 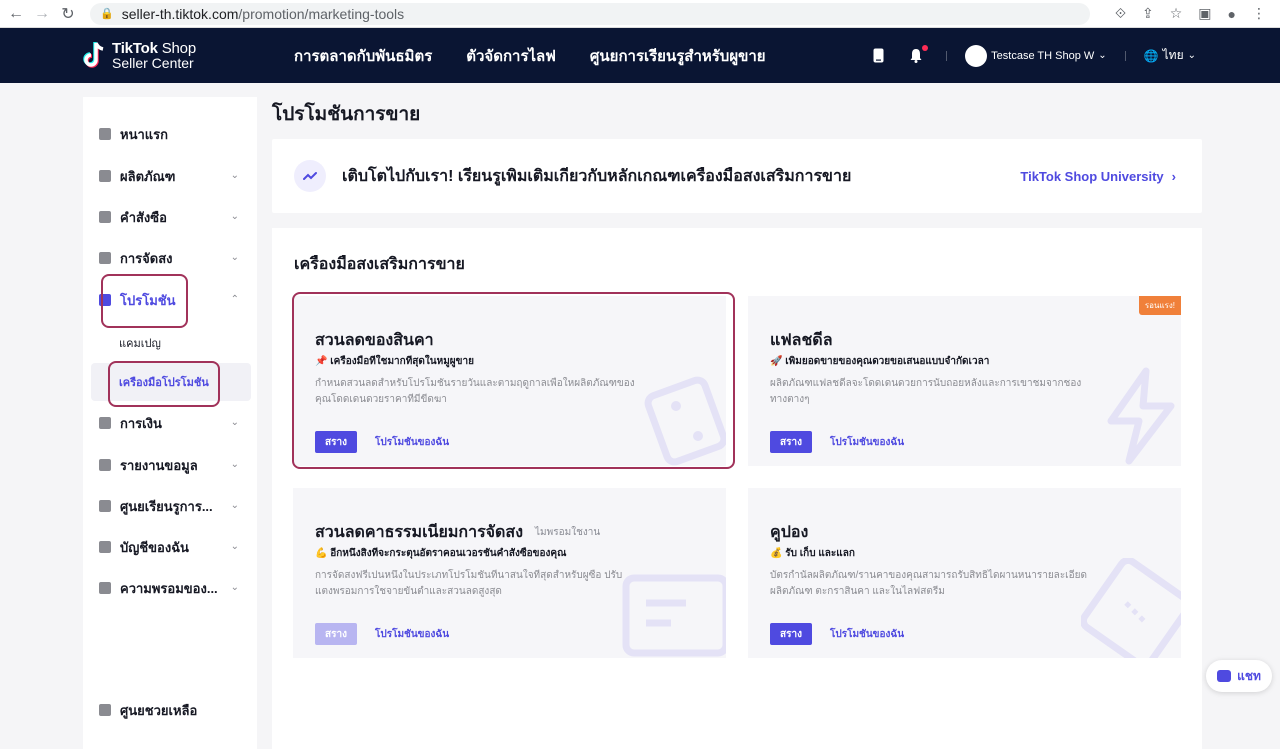 What do you see at coordinates (16, 14) in the screenshot?
I see `back-icon: ←` at bounding box center [16, 14].